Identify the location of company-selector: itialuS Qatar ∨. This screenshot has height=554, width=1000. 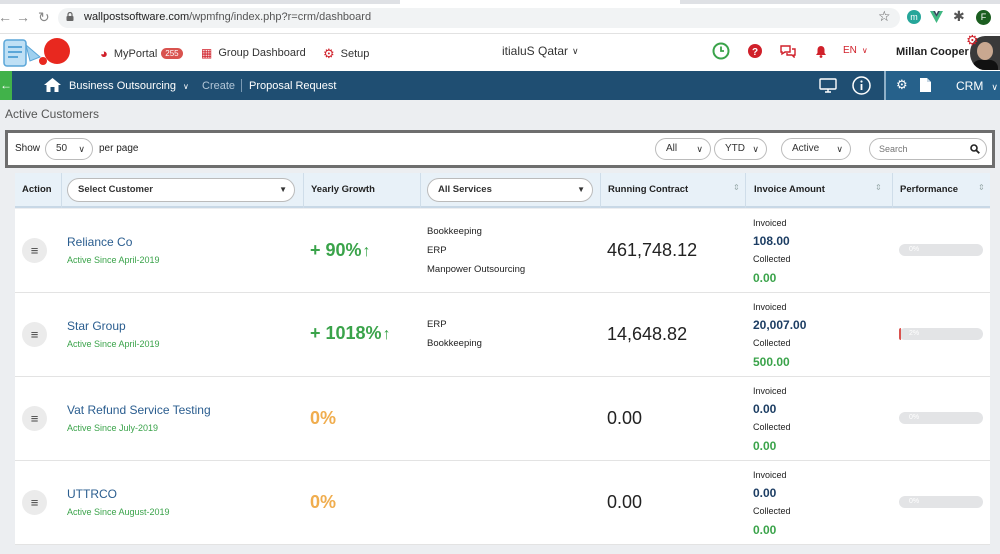
(540, 51).